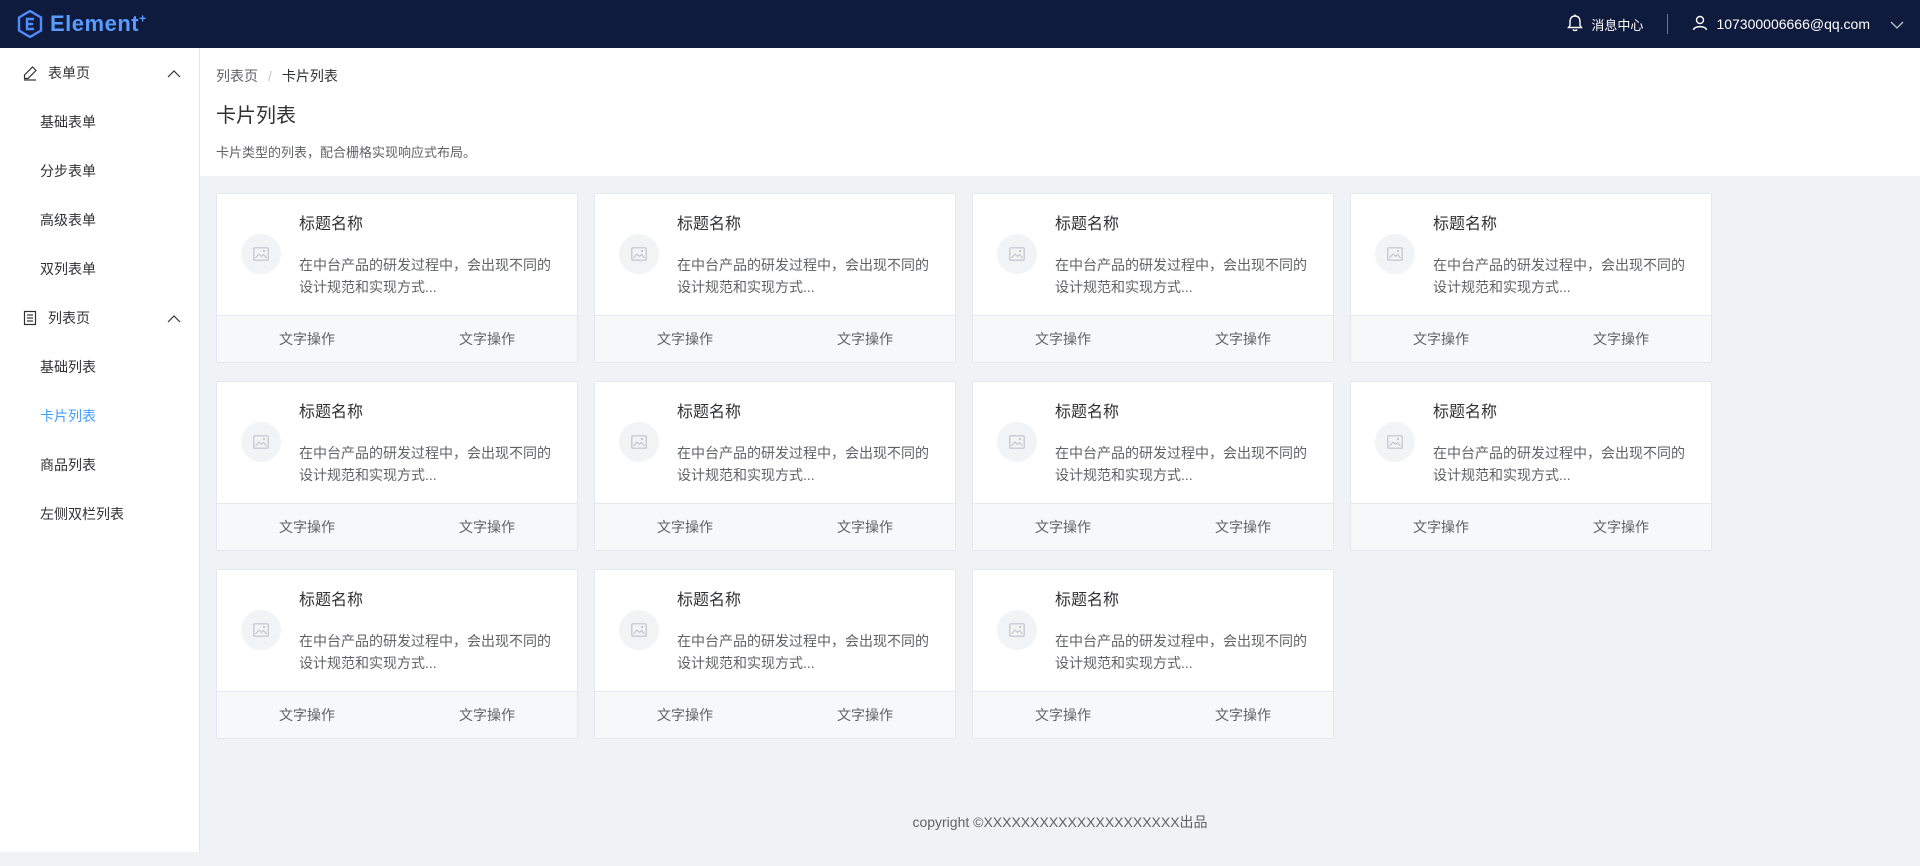 This screenshot has width=1920, height=866. I want to click on page-title: 卡片列表, so click(256, 116).